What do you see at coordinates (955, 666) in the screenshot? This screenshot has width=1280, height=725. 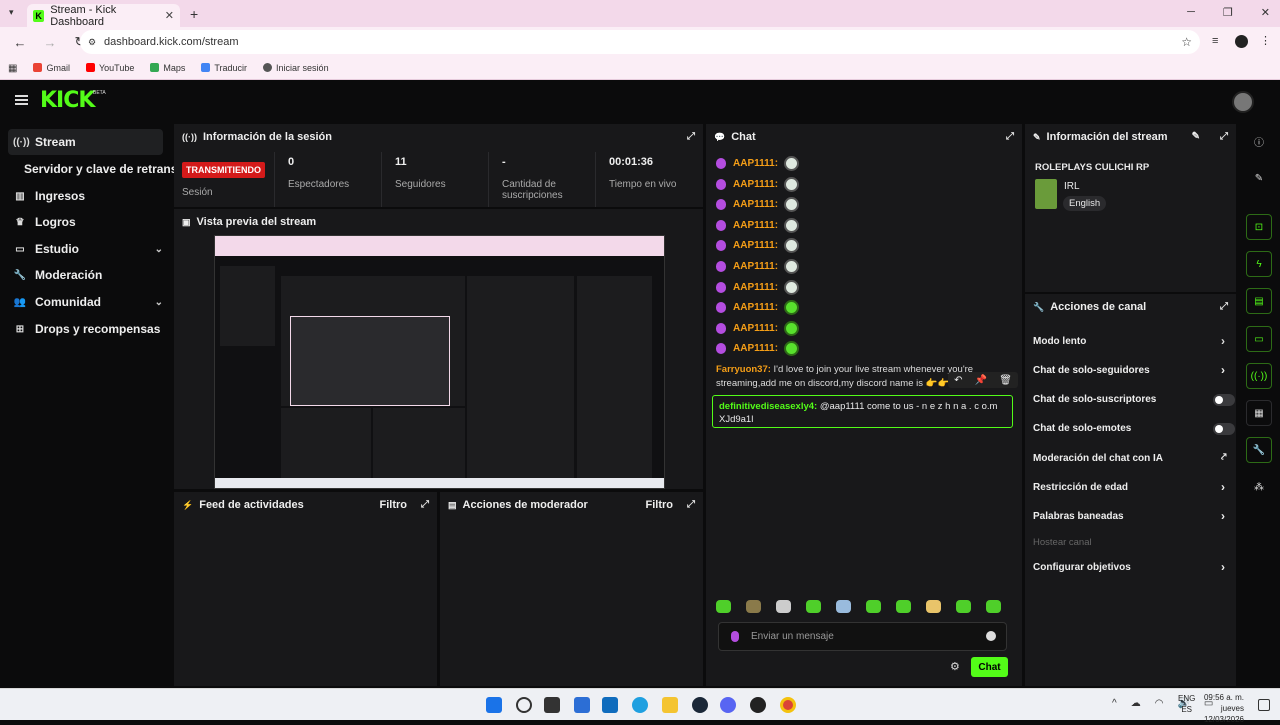 I see `gear-icon: ⚙` at bounding box center [955, 666].